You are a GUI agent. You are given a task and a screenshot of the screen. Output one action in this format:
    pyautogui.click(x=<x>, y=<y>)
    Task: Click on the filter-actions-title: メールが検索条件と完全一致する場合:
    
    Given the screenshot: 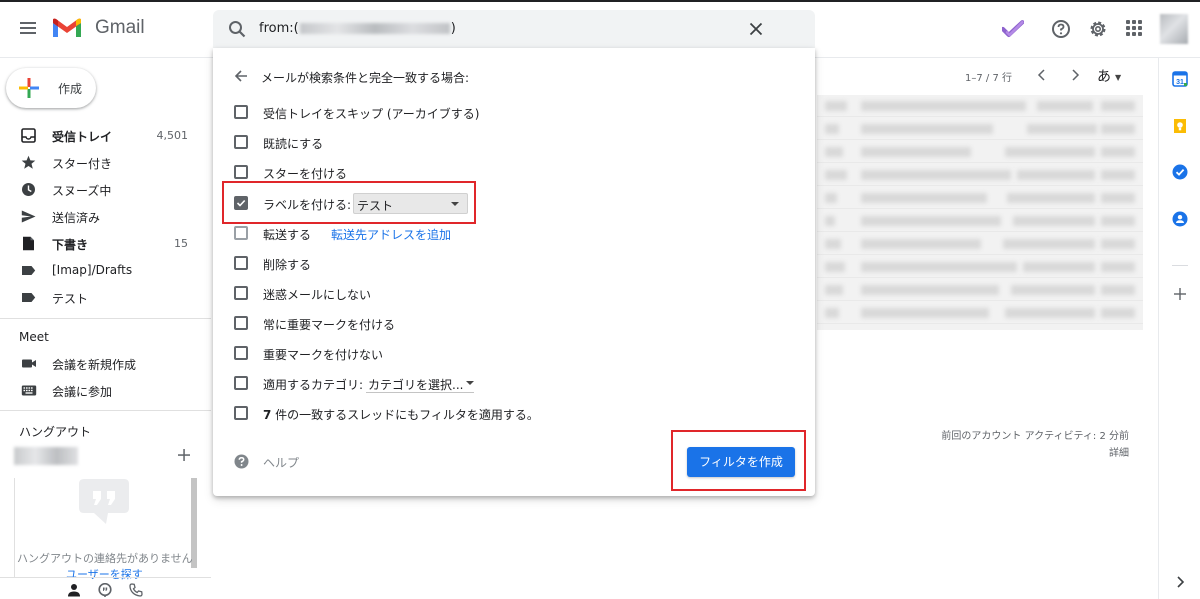 What is the action you would take?
    pyautogui.click(x=365, y=78)
    